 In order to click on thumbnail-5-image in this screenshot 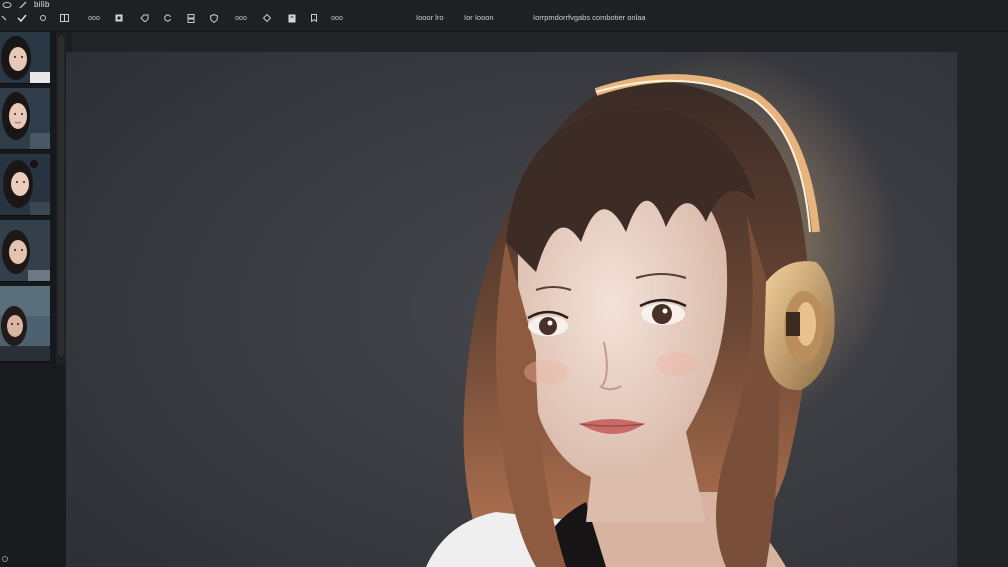, I will do `click(25, 323)`.